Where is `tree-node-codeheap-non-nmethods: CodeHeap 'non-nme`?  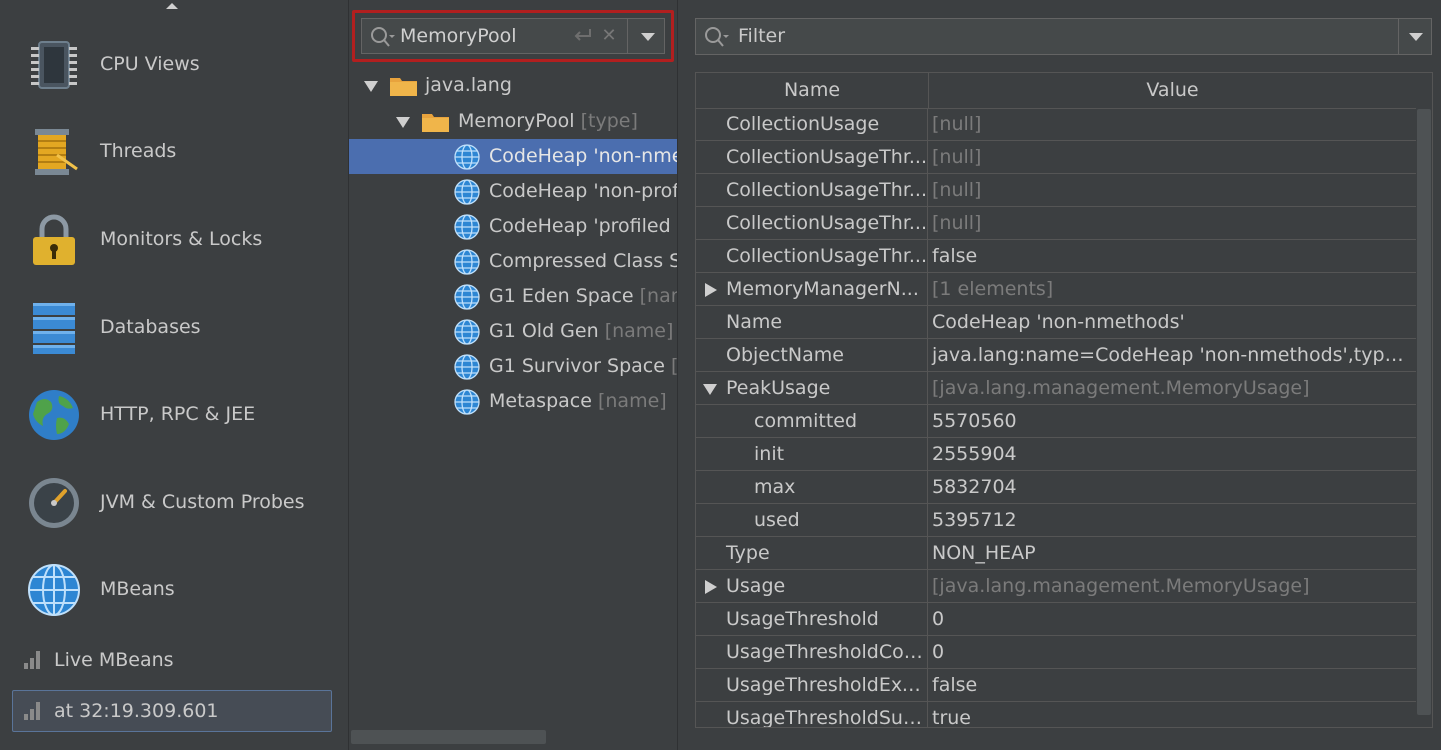 tree-node-codeheap-non-nmethods: CodeHeap 'non-nme is located at coordinates (513, 156).